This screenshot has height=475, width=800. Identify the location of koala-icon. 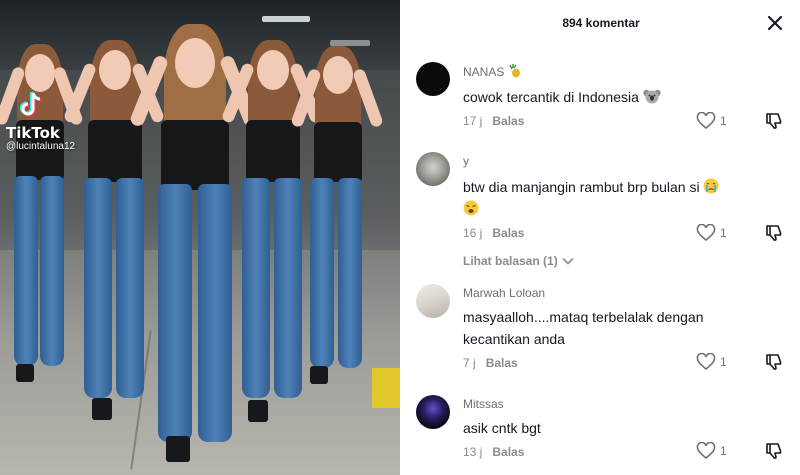
(652, 96).